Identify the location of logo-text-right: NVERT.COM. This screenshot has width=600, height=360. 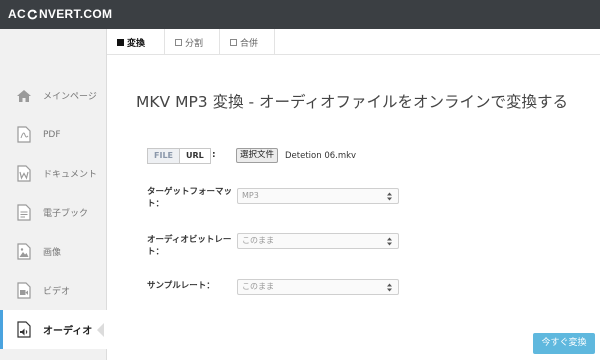
(75, 14).